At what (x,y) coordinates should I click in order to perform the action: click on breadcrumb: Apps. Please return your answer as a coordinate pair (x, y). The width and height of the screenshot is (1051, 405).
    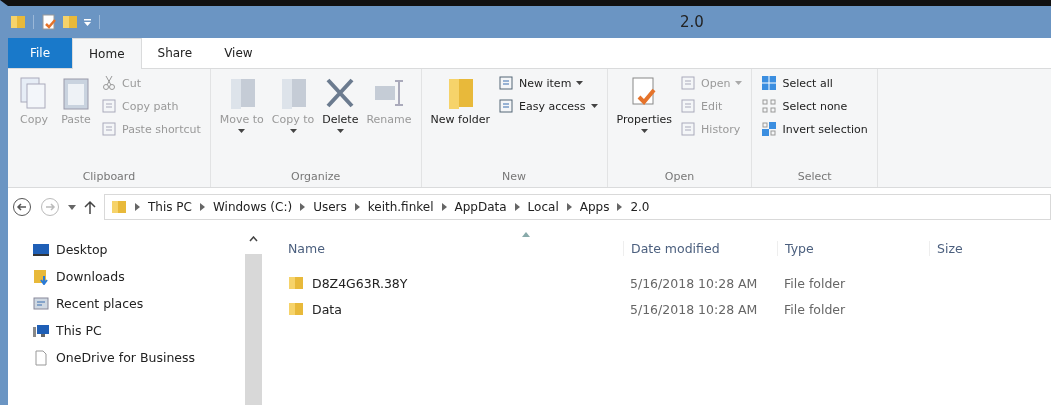
    Looking at the image, I should click on (594, 207).